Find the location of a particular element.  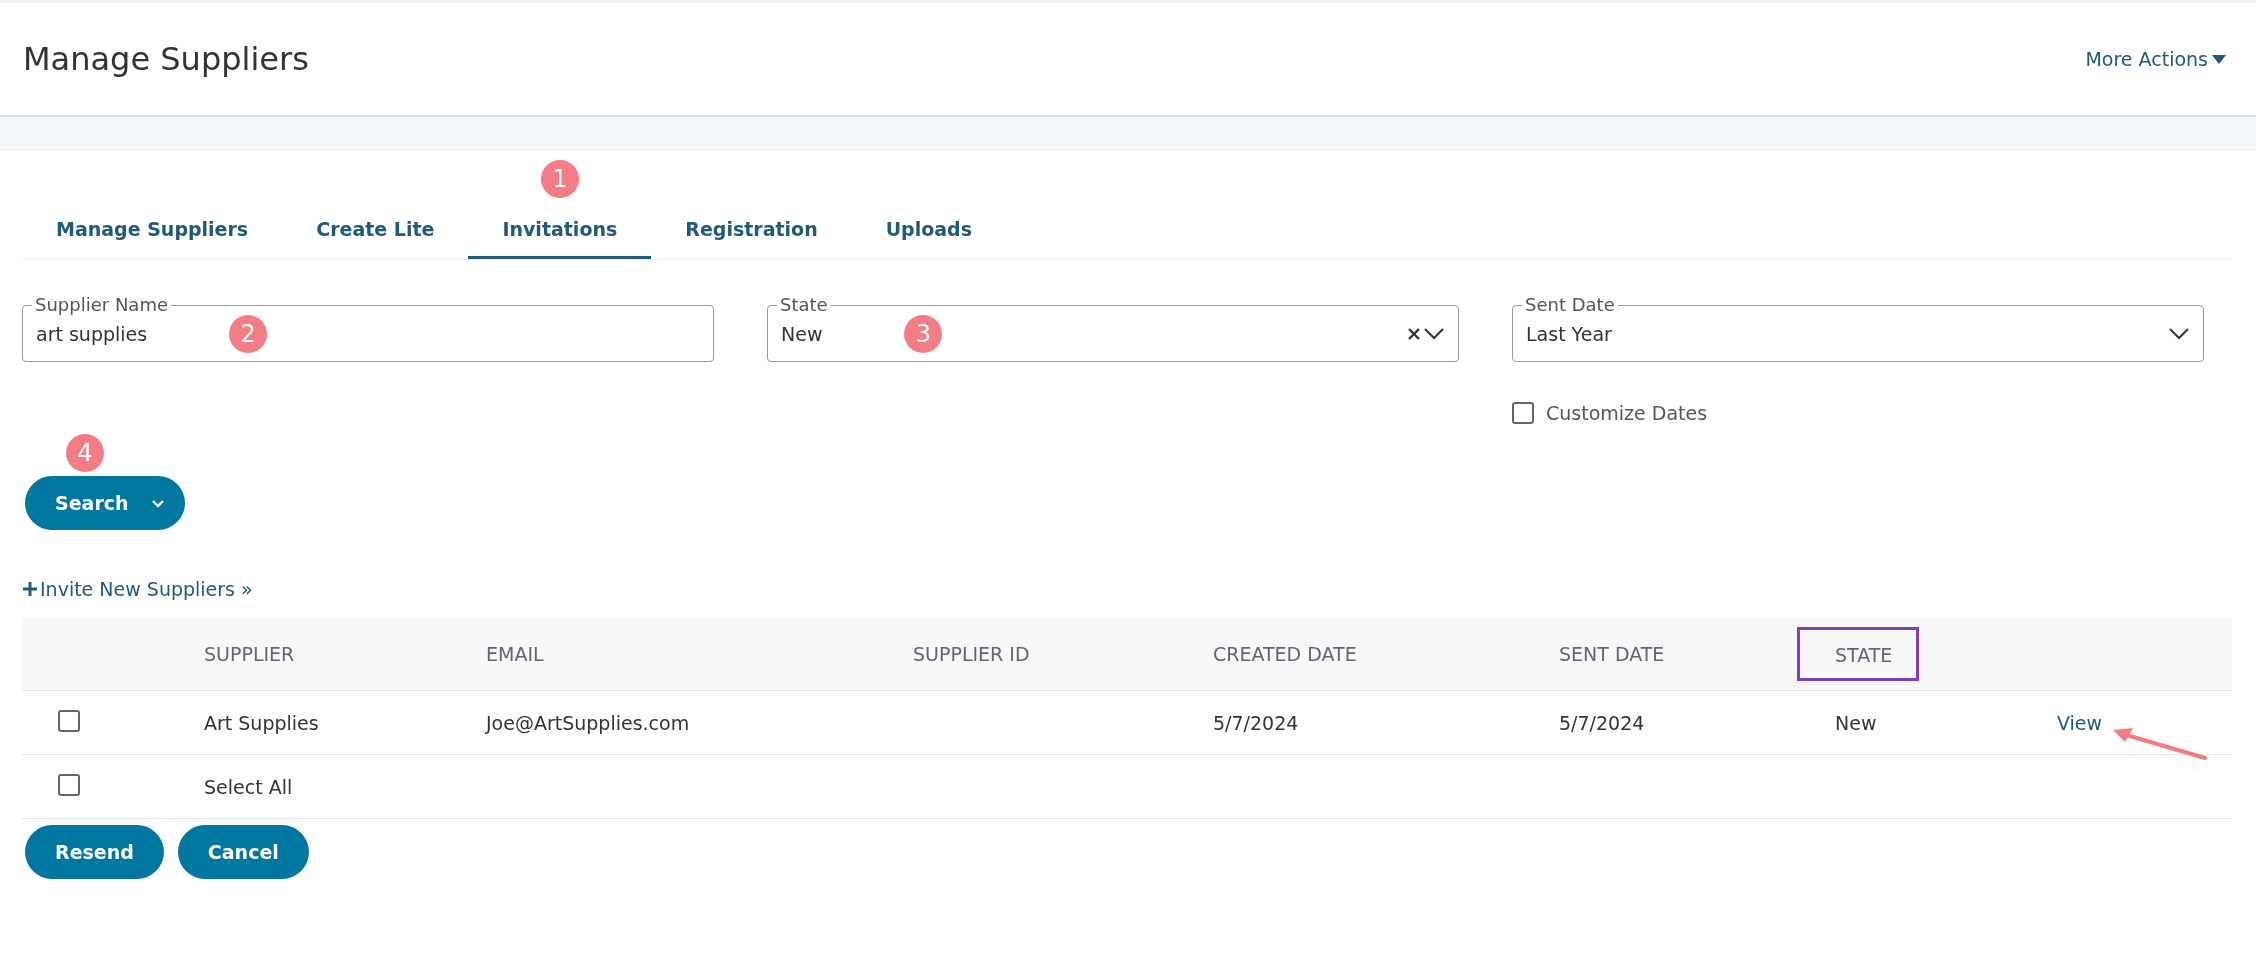

action-button: Resend is located at coordinates (94, 852).